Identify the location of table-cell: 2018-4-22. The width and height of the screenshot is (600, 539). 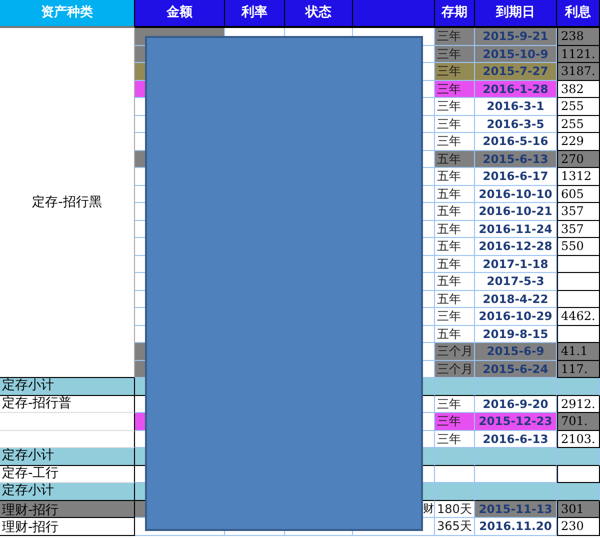
(516, 299).